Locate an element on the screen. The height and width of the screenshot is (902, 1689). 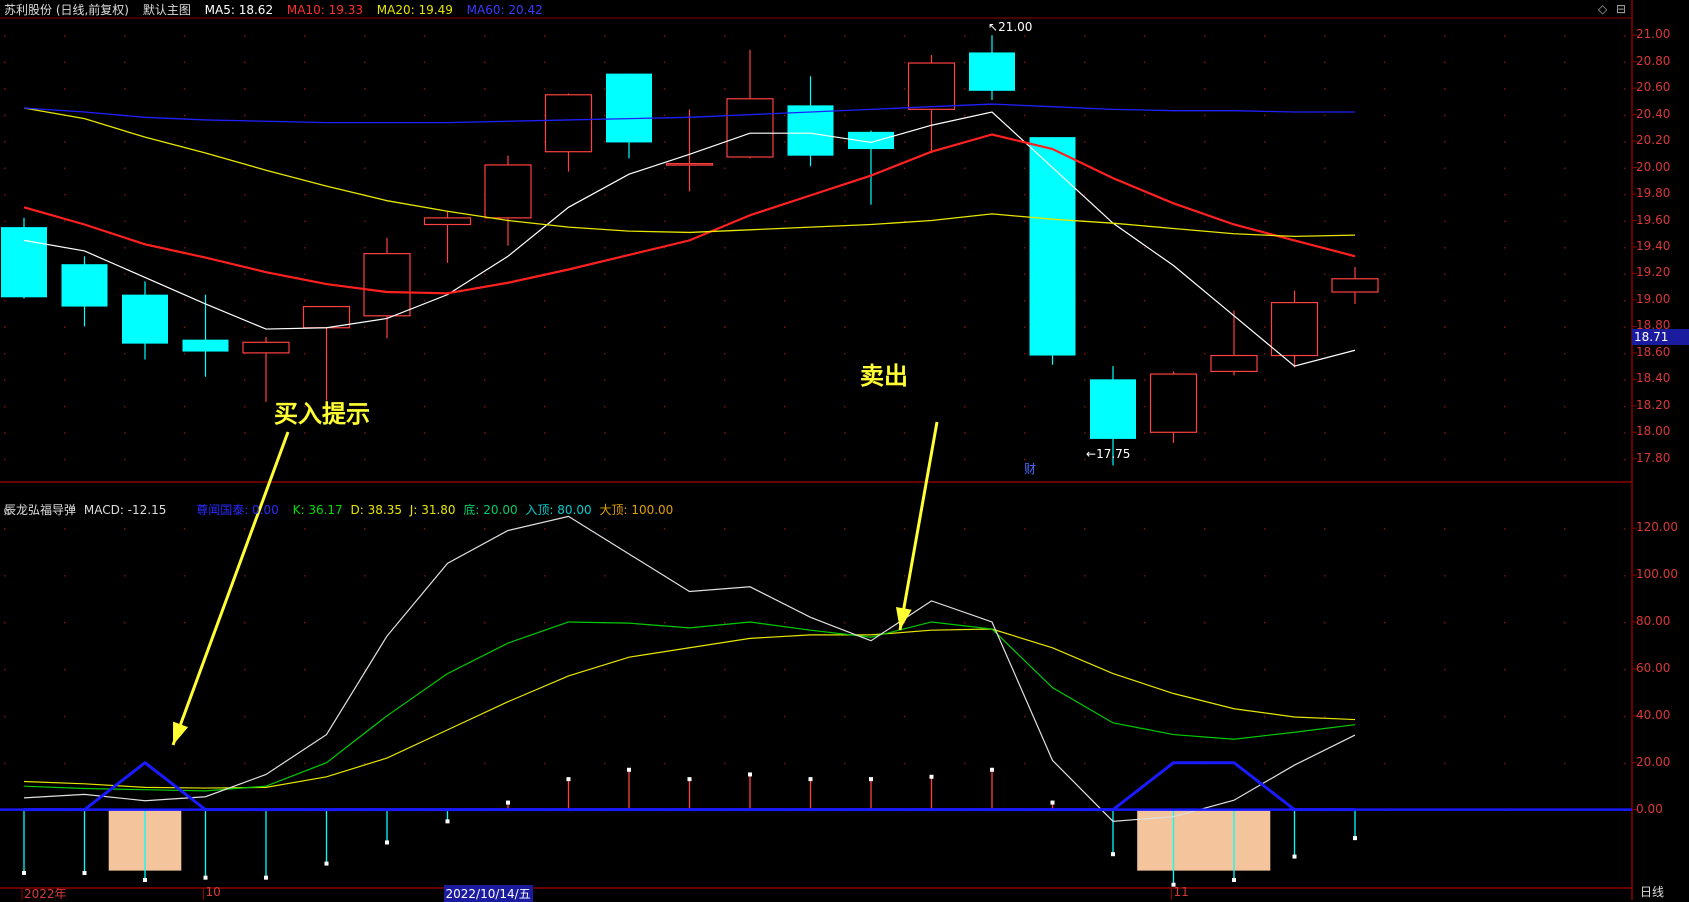
template-name: 默认主图 is located at coordinates (167, 10).